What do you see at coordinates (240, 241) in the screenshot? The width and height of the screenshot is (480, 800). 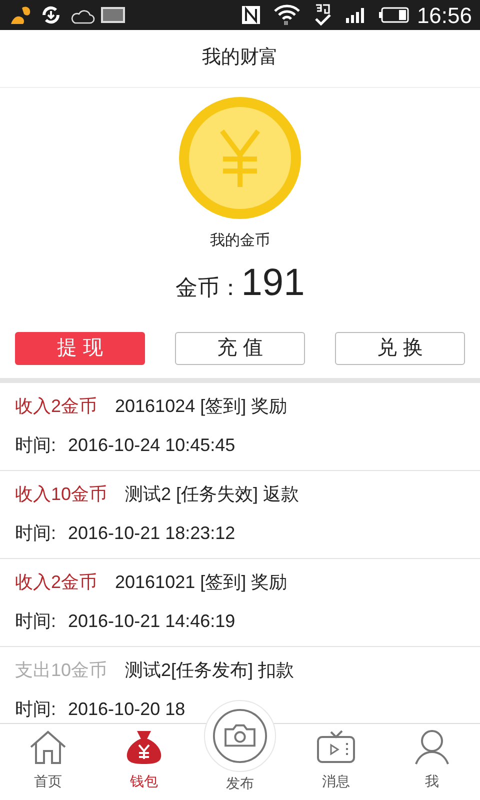 I see `coin-caption: 我的金币` at bounding box center [240, 241].